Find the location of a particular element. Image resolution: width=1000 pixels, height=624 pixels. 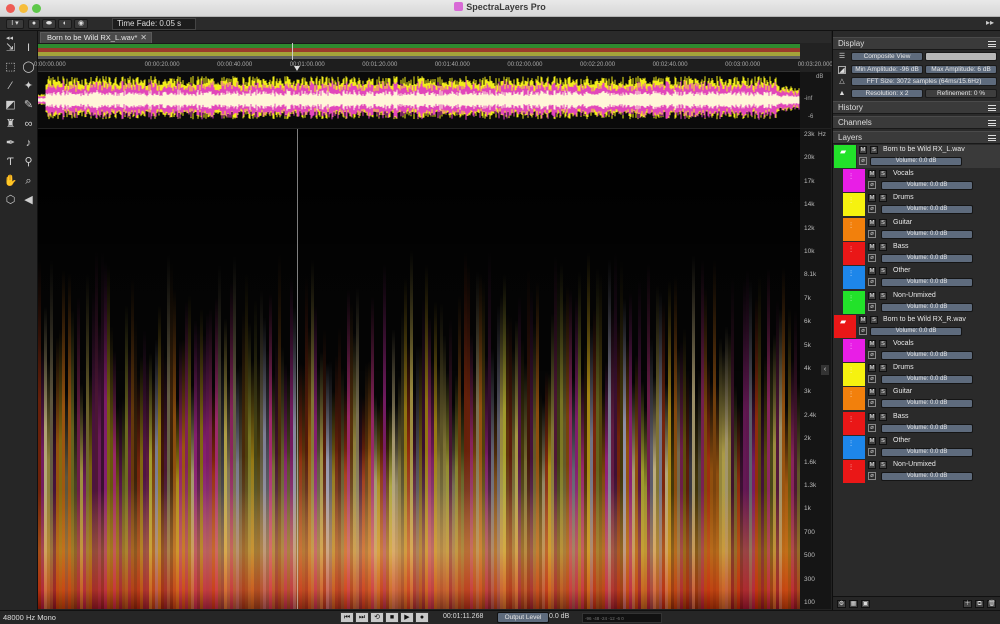

composite-view-button: Composite View is located at coordinates (887, 56).